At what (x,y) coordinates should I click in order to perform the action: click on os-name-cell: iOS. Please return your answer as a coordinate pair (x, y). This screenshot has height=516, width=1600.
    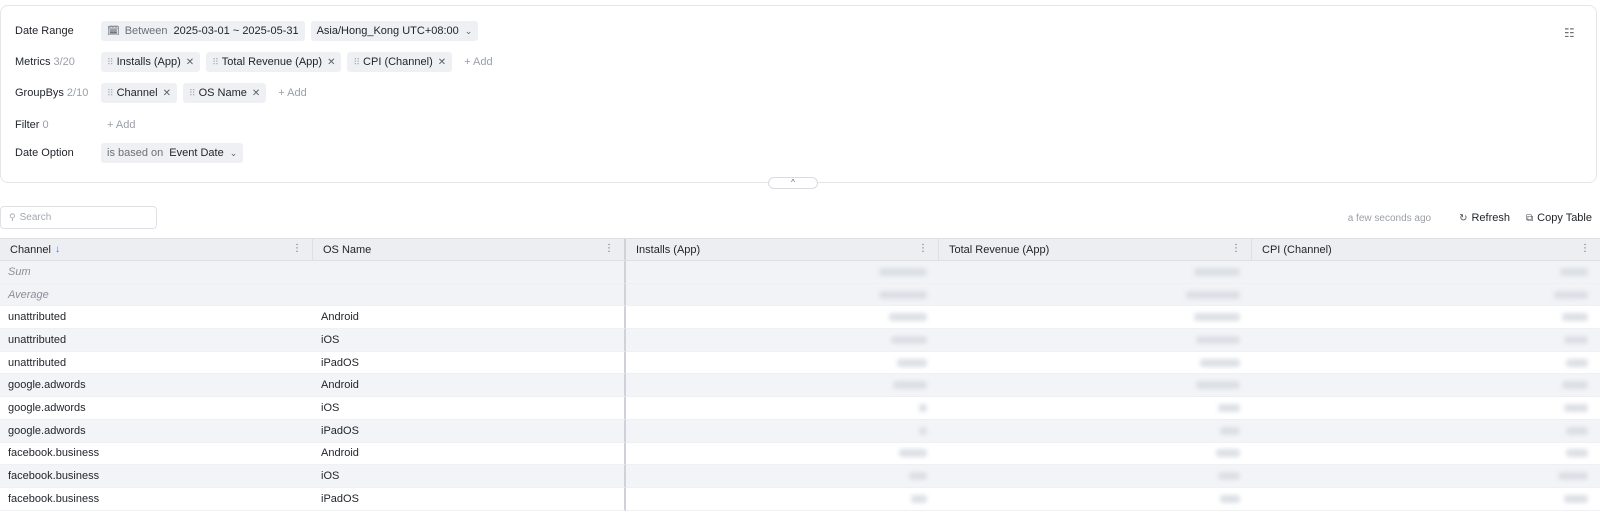
    Looking at the image, I should click on (469, 476).